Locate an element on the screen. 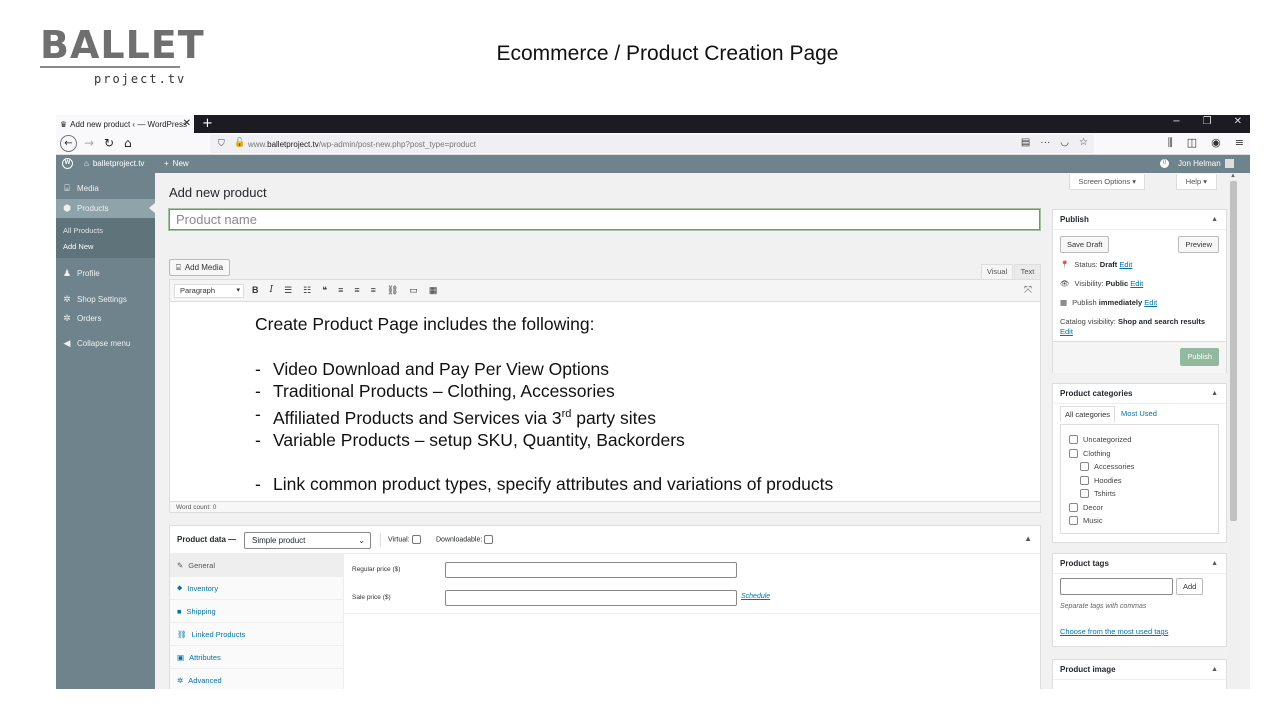  admin-bar-site: ⌂ balletproject.tv is located at coordinates (114, 163).